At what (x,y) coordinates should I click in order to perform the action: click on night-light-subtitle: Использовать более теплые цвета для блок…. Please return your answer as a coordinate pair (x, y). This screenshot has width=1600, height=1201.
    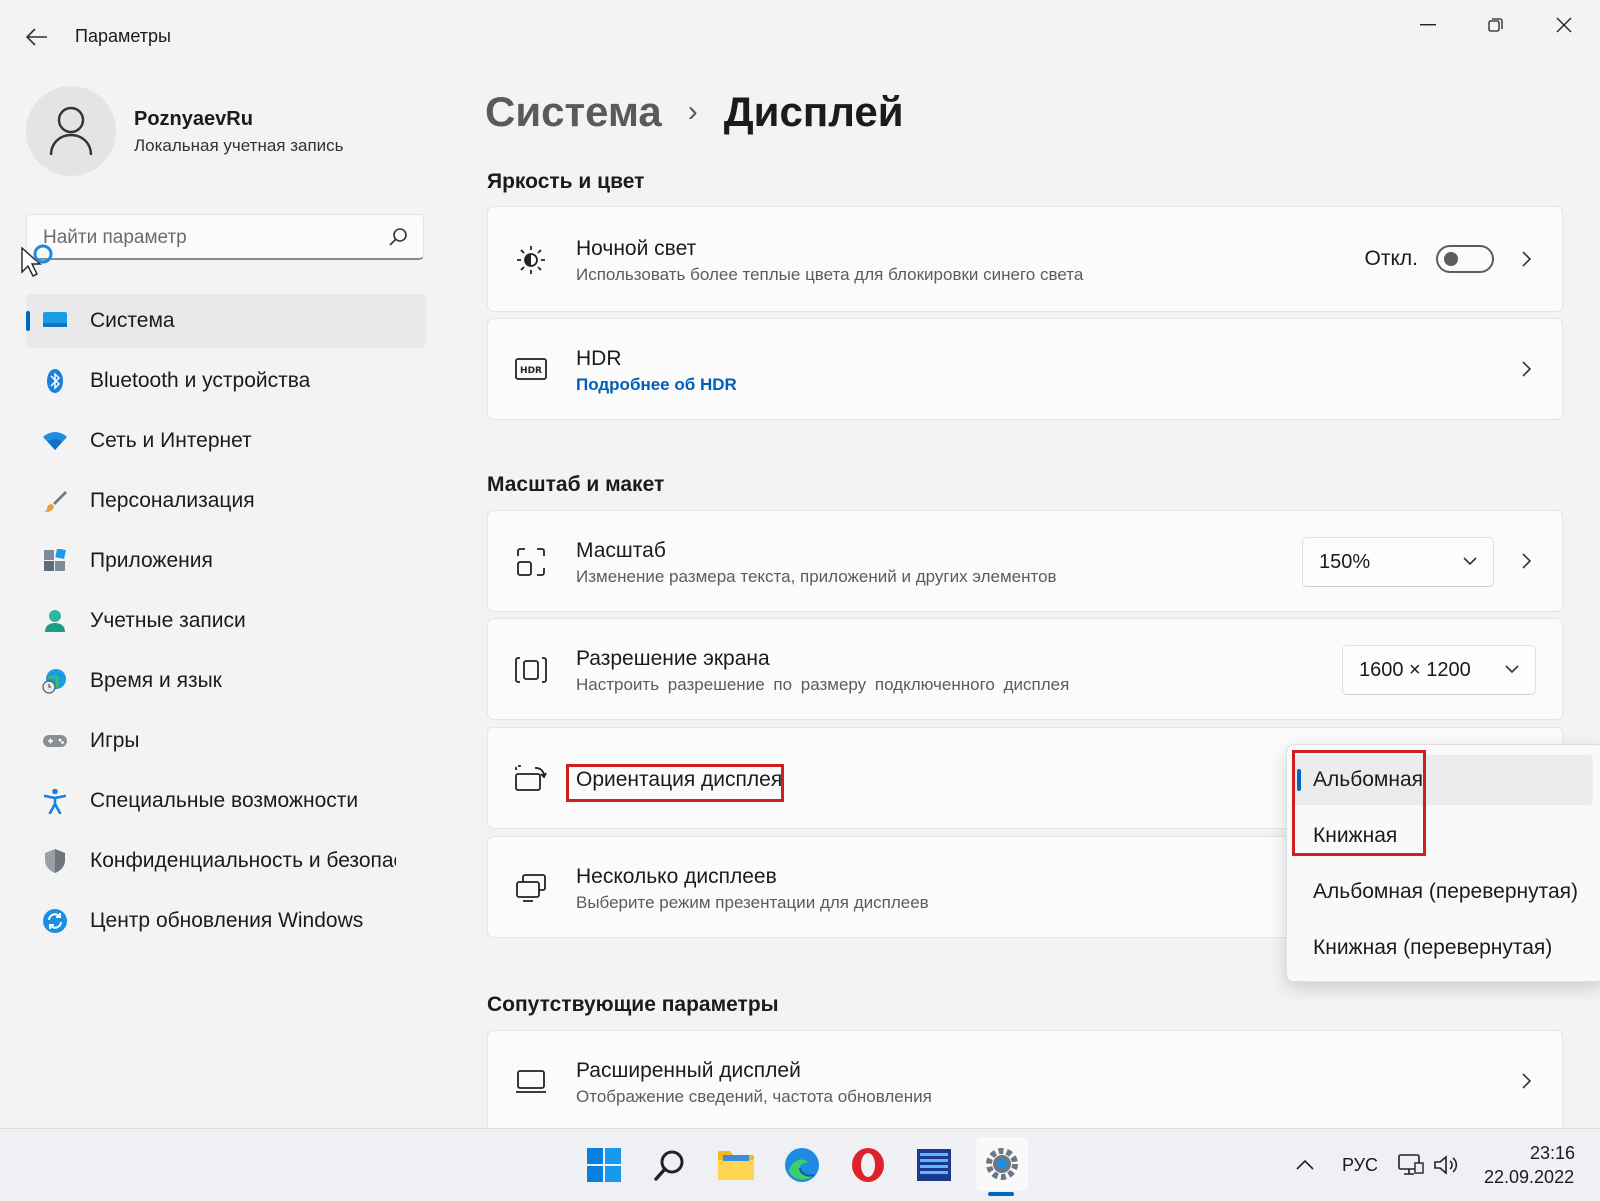
    Looking at the image, I should click on (830, 274).